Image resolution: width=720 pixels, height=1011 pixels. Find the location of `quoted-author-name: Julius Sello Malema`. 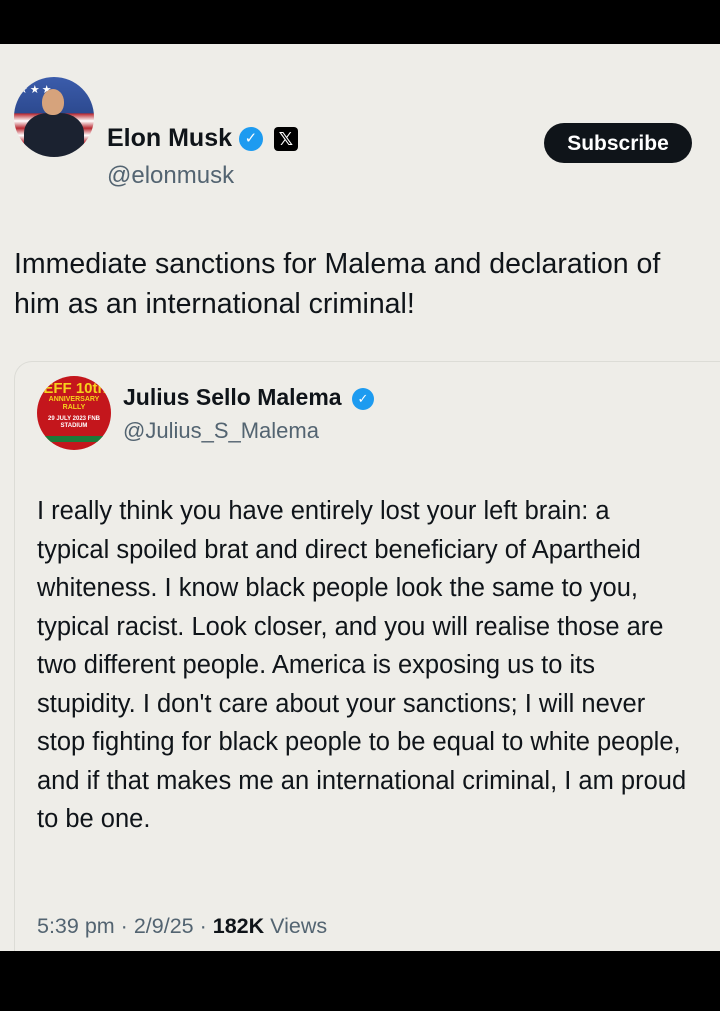

quoted-author-name: Julius Sello Malema is located at coordinates (232, 397).